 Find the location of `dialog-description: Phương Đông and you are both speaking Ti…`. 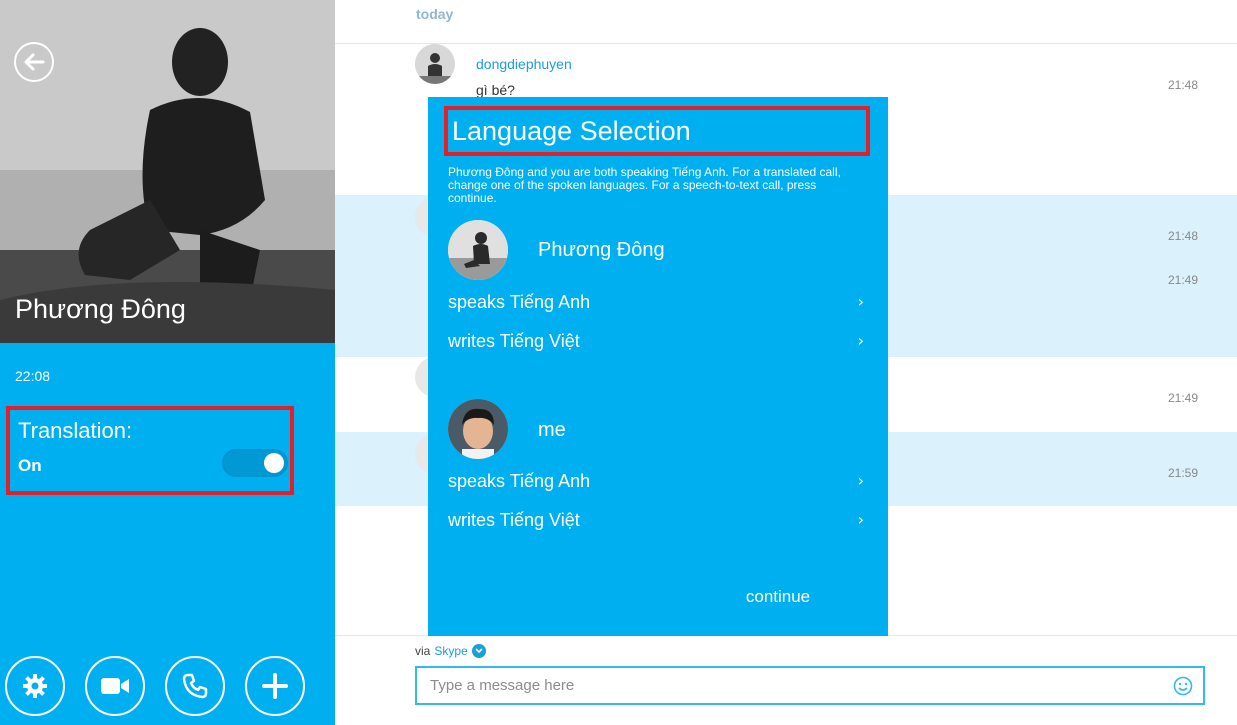

dialog-description: Phương Đông and you are both speaking Ti… is located at coordinates (644, 185).